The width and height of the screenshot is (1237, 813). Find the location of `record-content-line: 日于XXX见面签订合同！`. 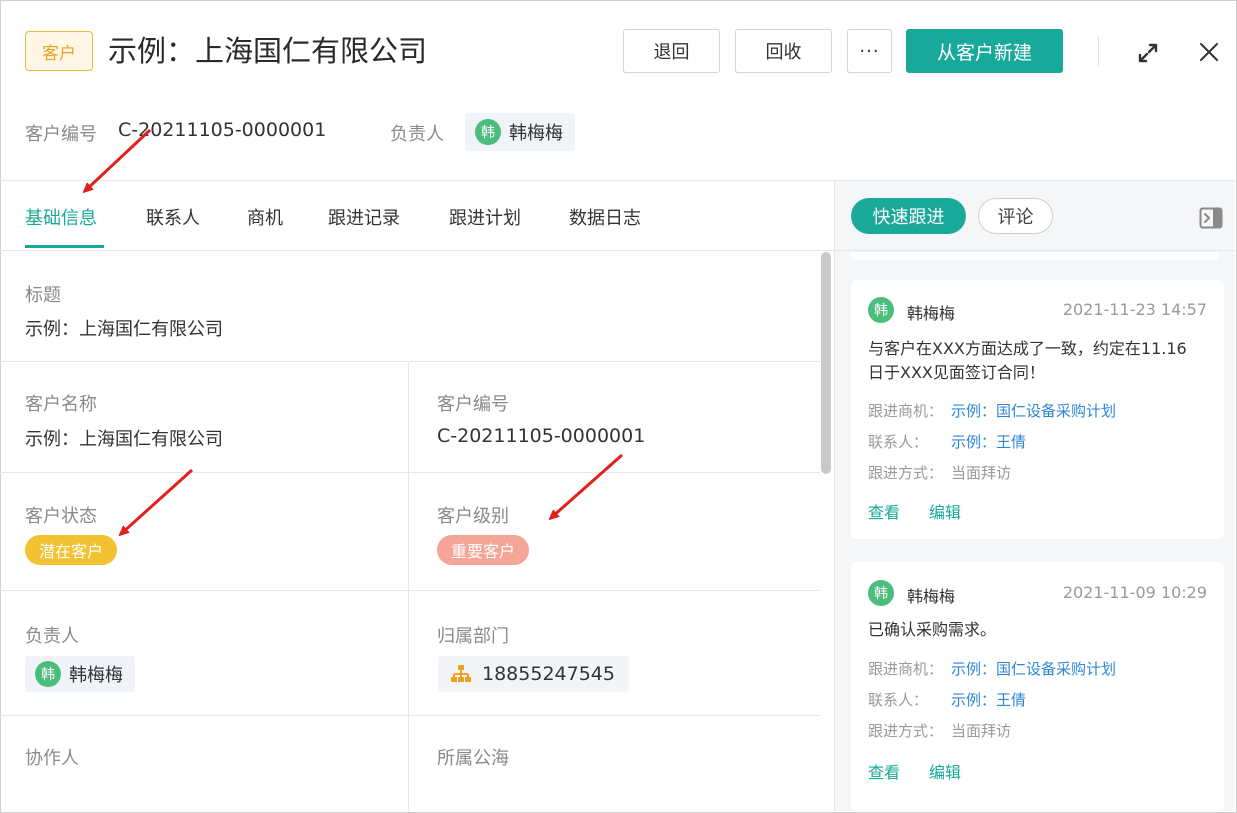

record-content-line: 日于XXX见面签订合同！ is located at coordinates (956, 372).